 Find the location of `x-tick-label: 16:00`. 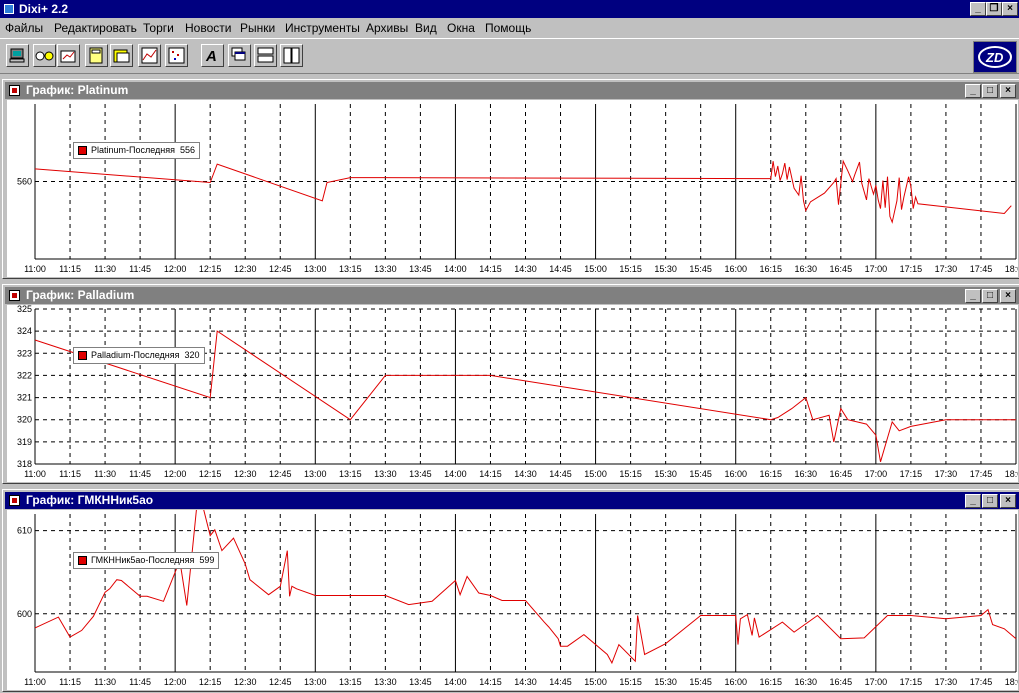

x-tick-label: 16:00 is located at coordinates (735, 474).